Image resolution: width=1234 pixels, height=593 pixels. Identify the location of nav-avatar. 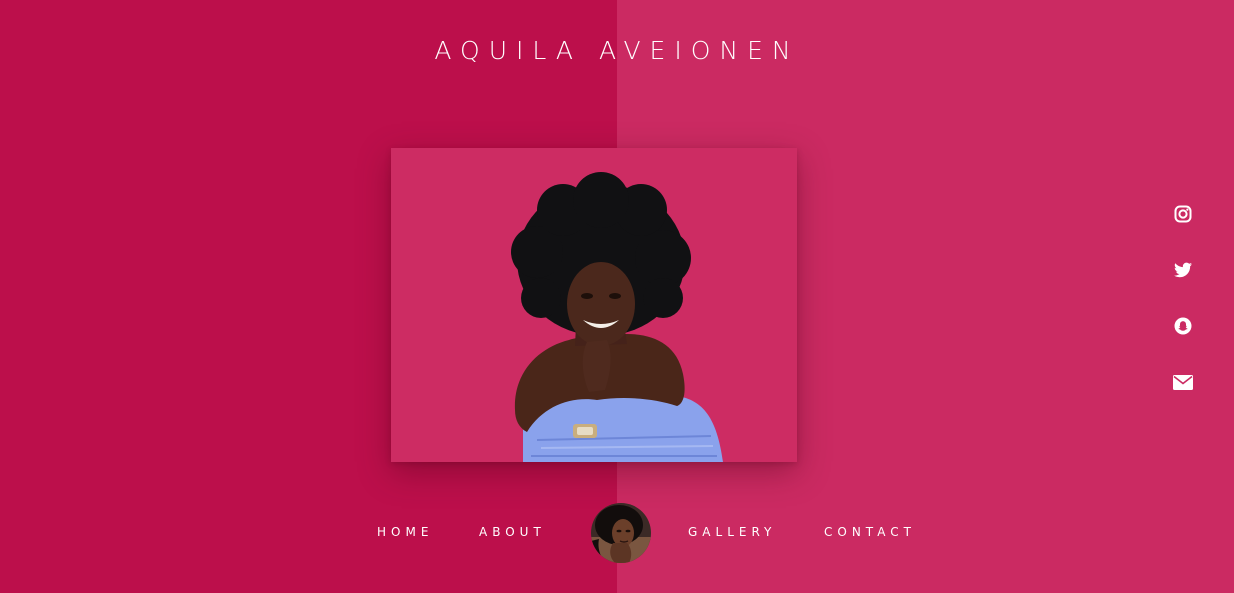
(621, 533).